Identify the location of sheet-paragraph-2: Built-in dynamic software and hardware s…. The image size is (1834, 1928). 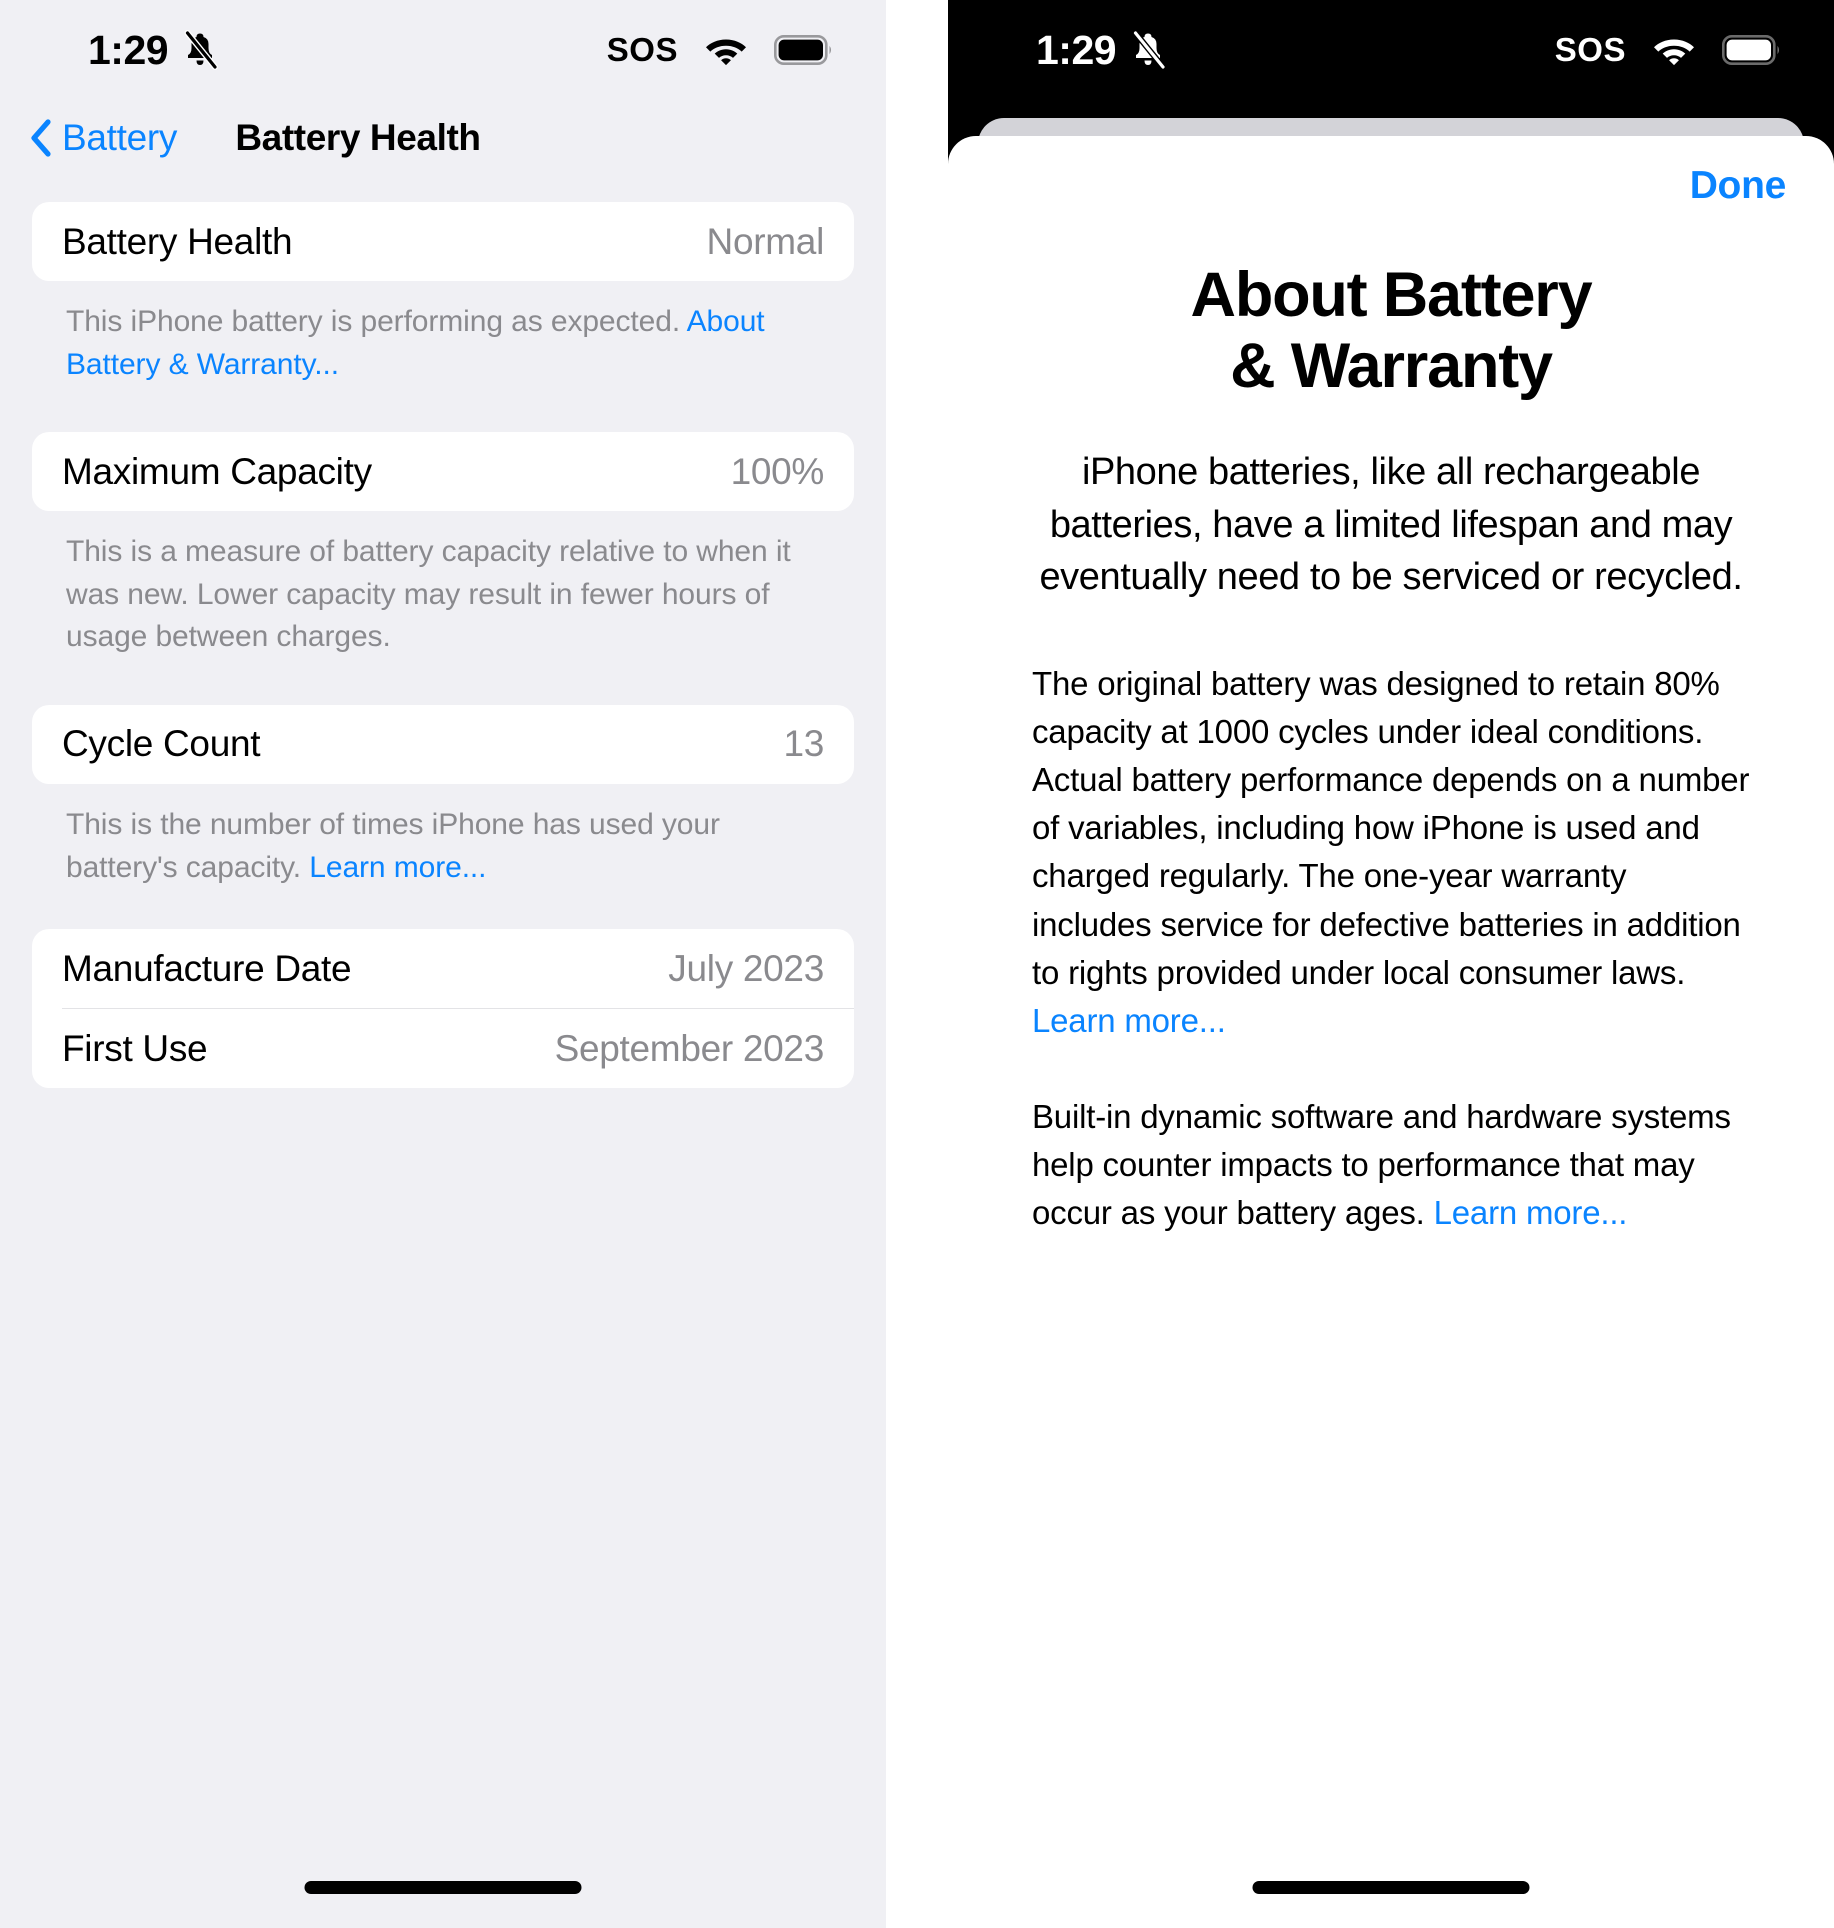
(1391, 1165).